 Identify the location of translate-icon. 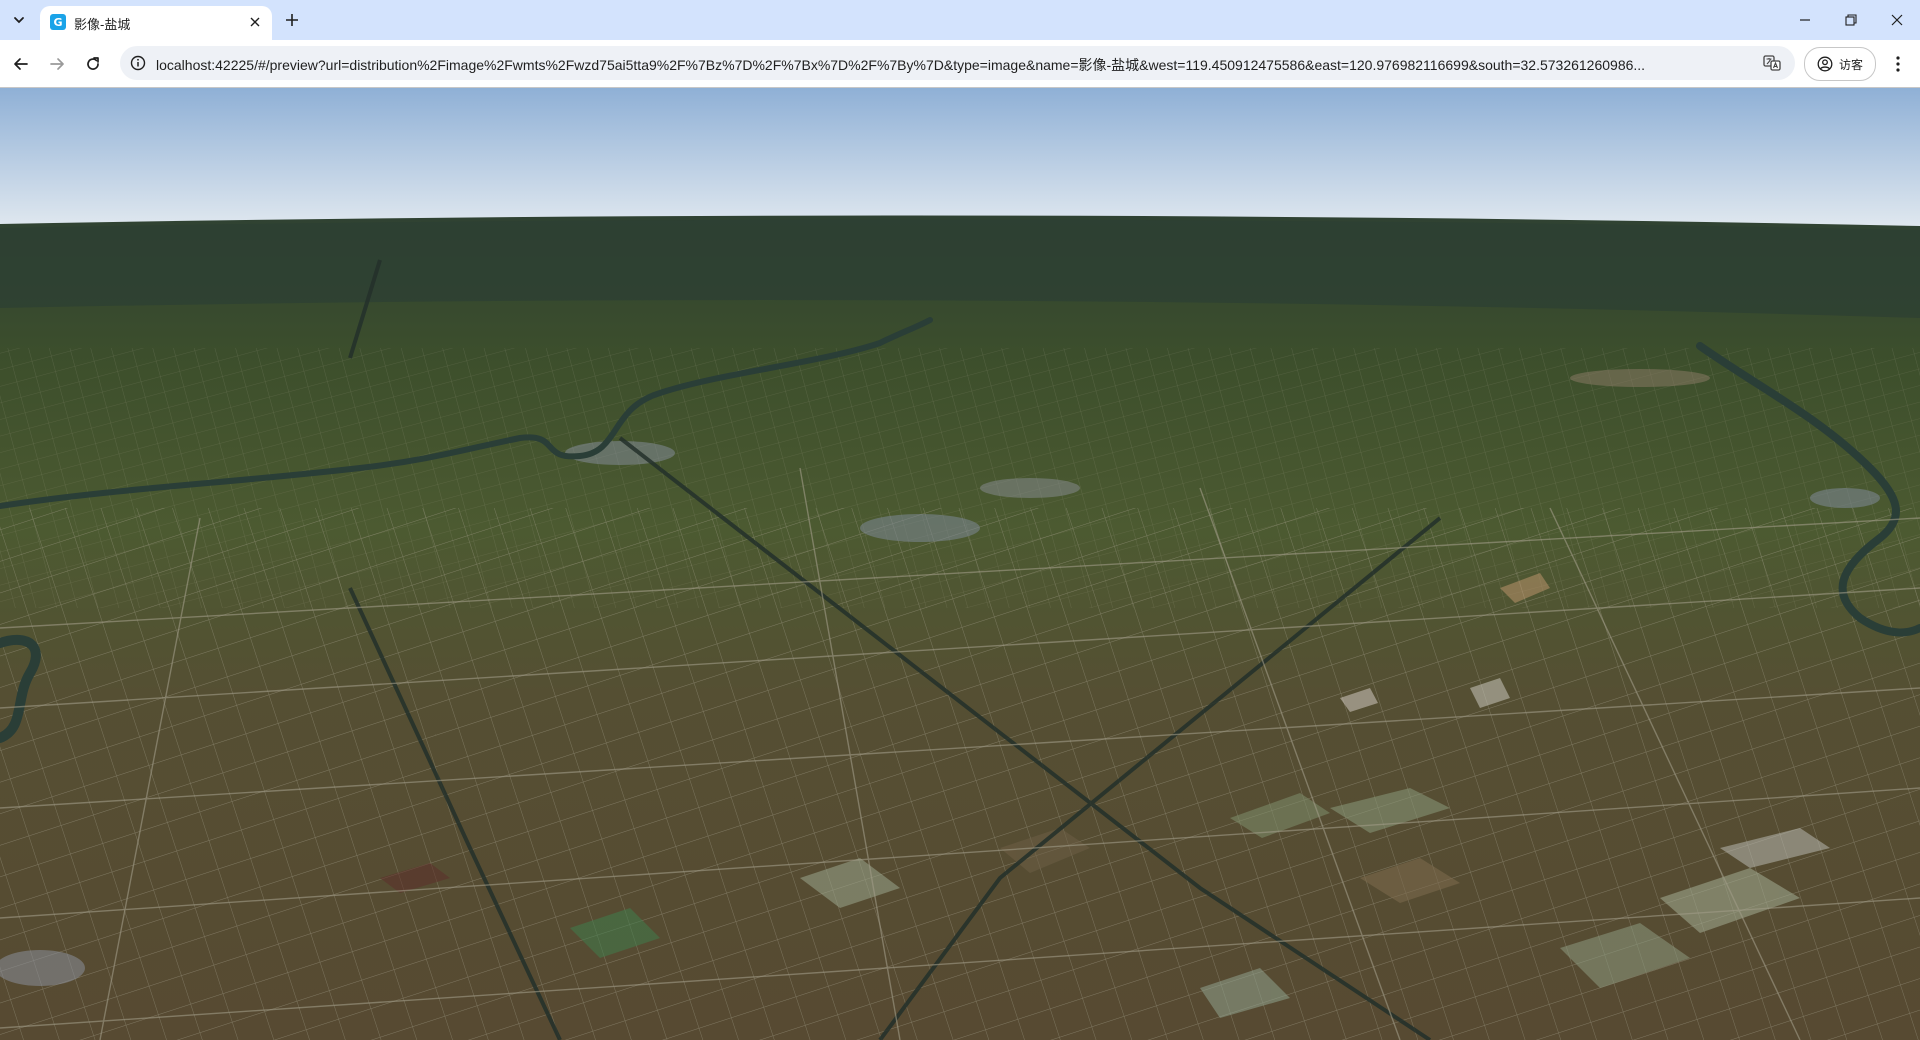
(1772, 63).